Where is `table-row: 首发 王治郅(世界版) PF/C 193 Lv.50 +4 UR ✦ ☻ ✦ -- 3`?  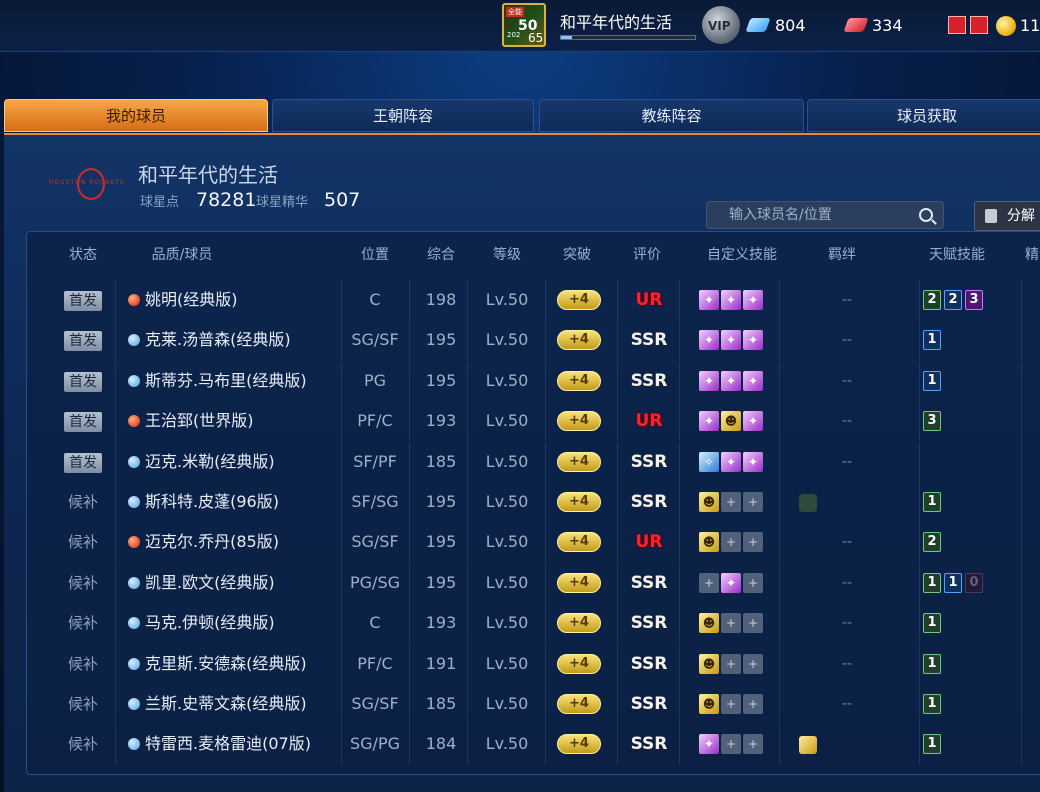
table-row: 首发 王治郅(世界版) PF/C 193 Lv.50 +4 UR ✦ ☻ ✦ -- 3 is located at coordinates (533, 421).